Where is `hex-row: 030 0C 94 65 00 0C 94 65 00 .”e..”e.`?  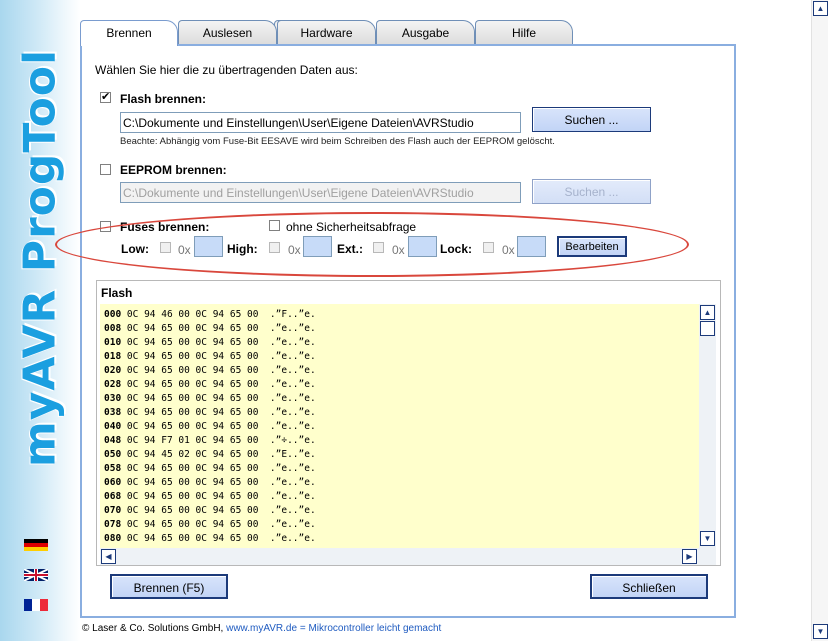
hex-row: 030 0C 94 65 00 0C 94 65 00 .”e..”e. is located at coordinates (210, 399).